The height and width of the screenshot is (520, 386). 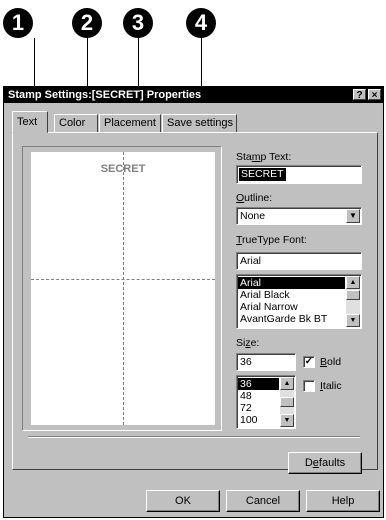 I want to click on callout-3: 3, so click(x=138, y=23).